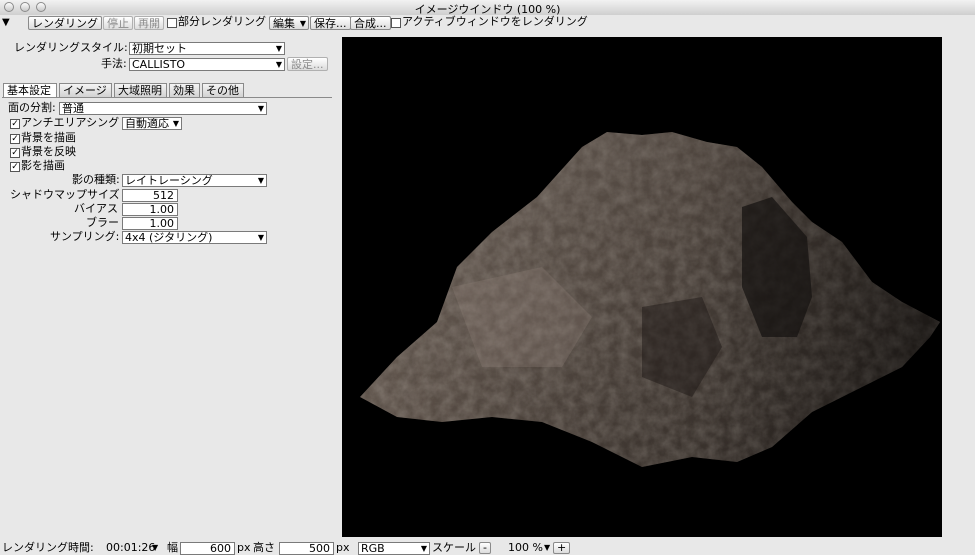 This screenshot has width=975, height=555. Describe the element at coordinates (394, 548) in the screenshot. I see `color-mode-select: RGB ▼` at that location.